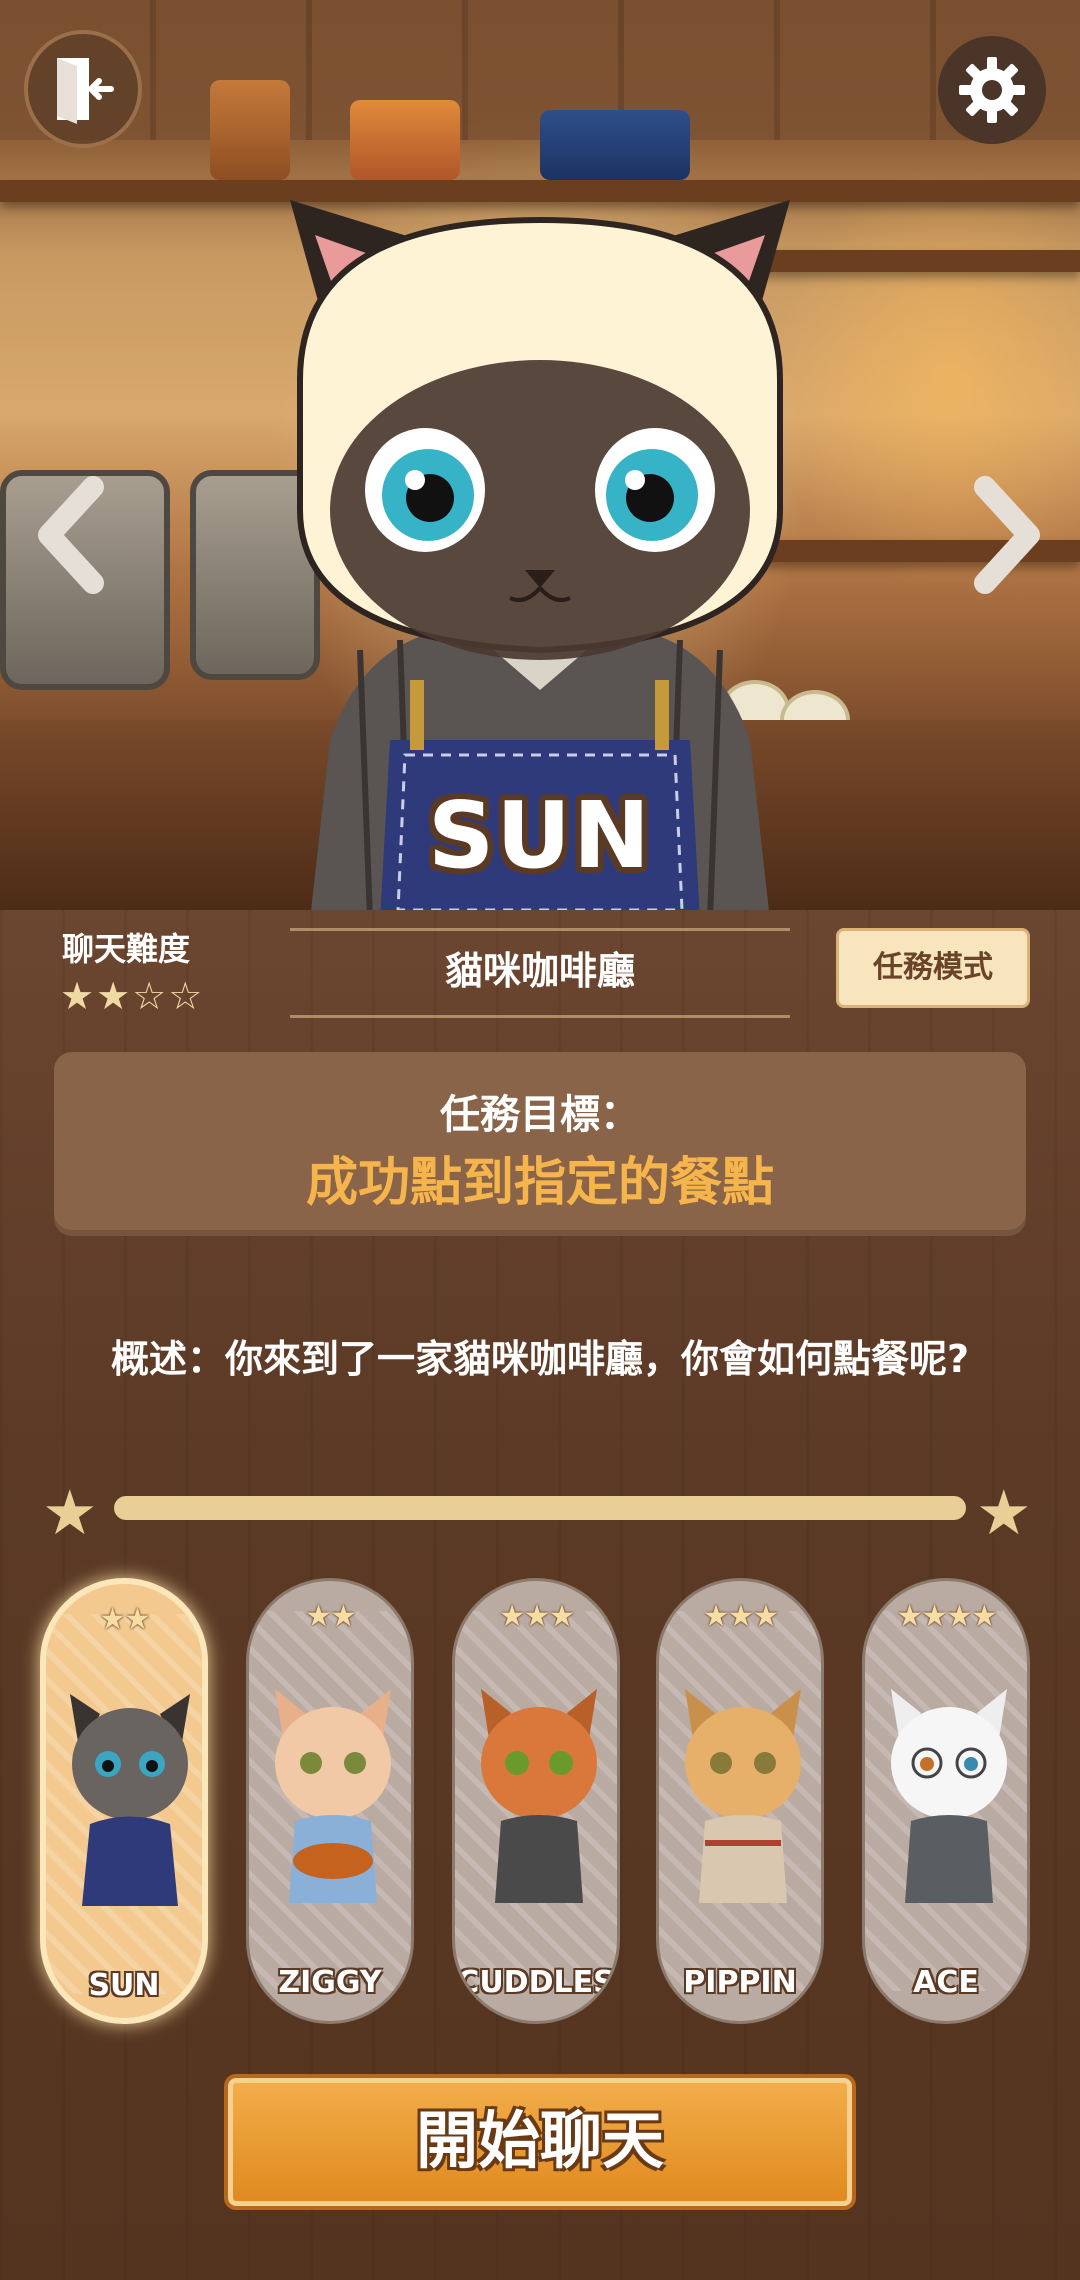  Describe the element at coordinates (539, 1183) in the screenshot. I see `mission-goal-text: 成功點到指定的餐點` at that location.